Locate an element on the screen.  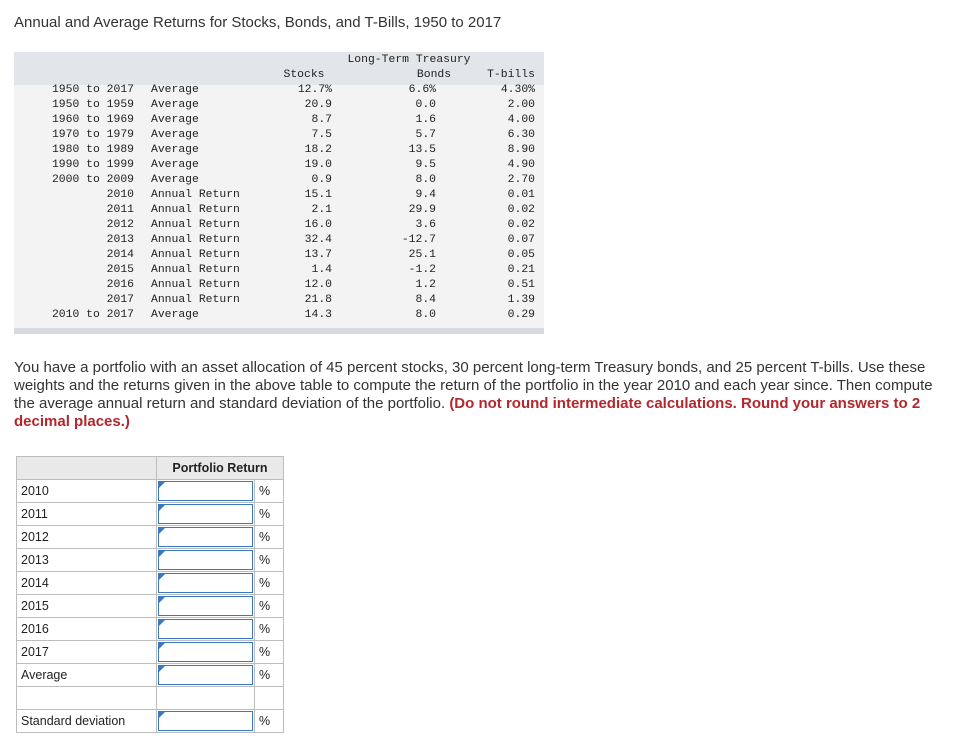
bonds-cell: 25.1 is located at coordinates (422, 255).